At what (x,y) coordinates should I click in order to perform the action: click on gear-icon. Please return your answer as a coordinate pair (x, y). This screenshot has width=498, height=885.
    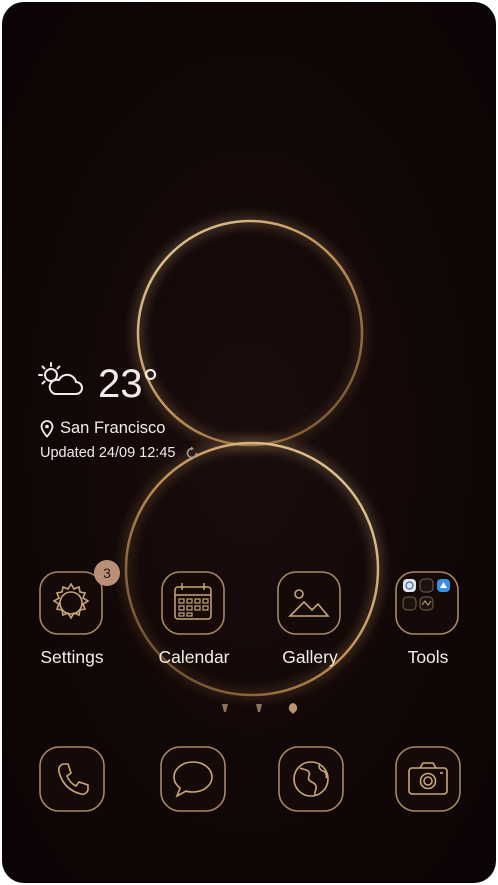
    Looking at the image, I should click on (71, 603).